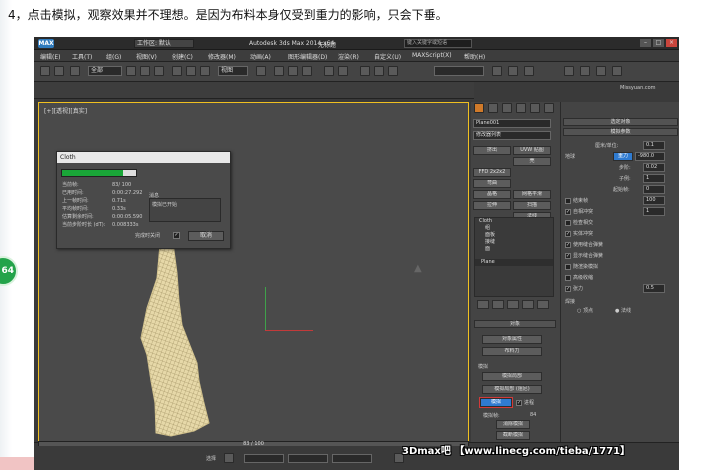 This screenshot has height=470, width=713. I want to click on show-sewing-checkbox: ✓, so click(568, 255).